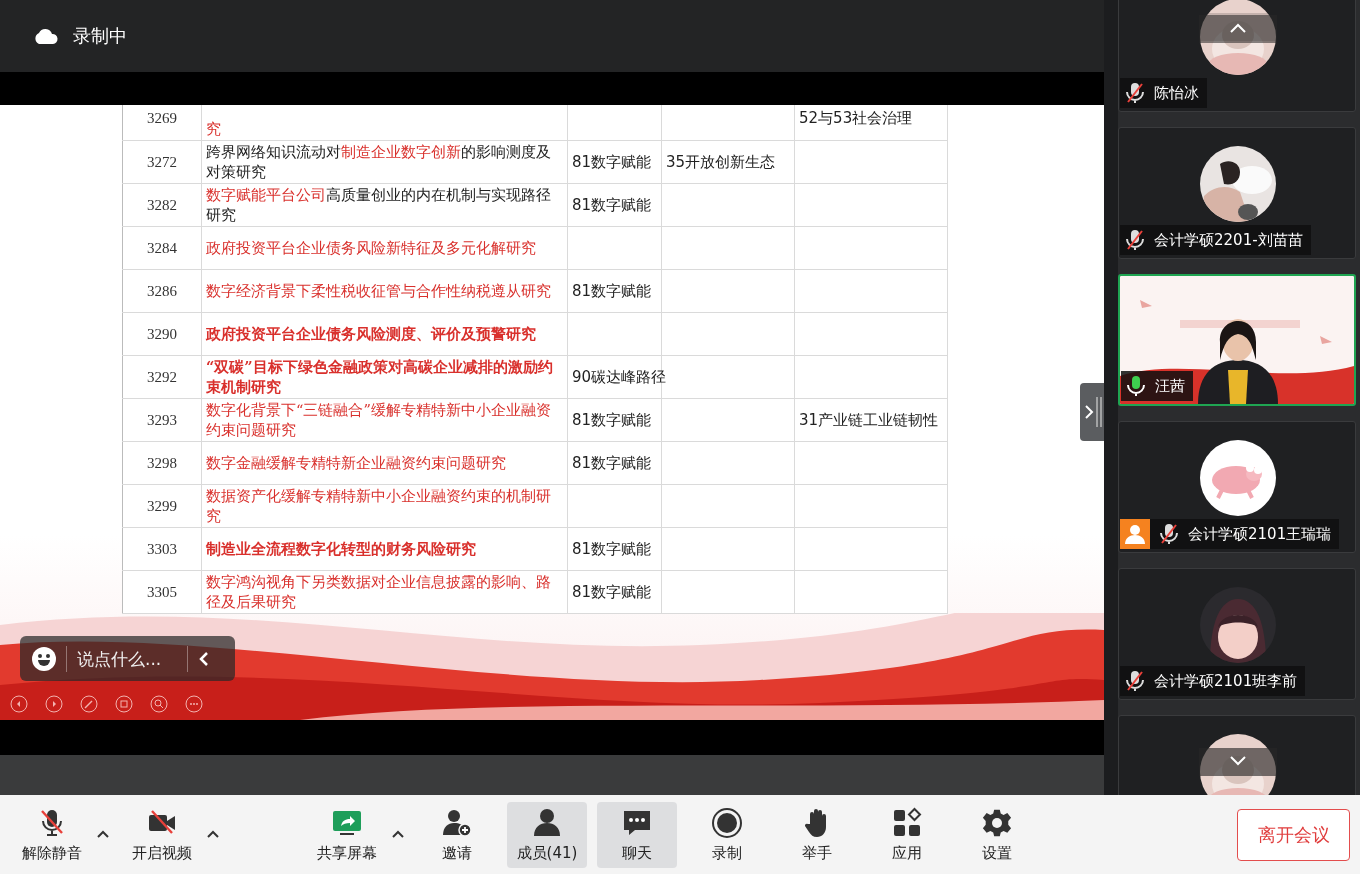 The height and width of the screenshot is (874, 1360). Describe the element at coordinates (162, 334) in the screenshot. I see `row-number: 3290` at that location.